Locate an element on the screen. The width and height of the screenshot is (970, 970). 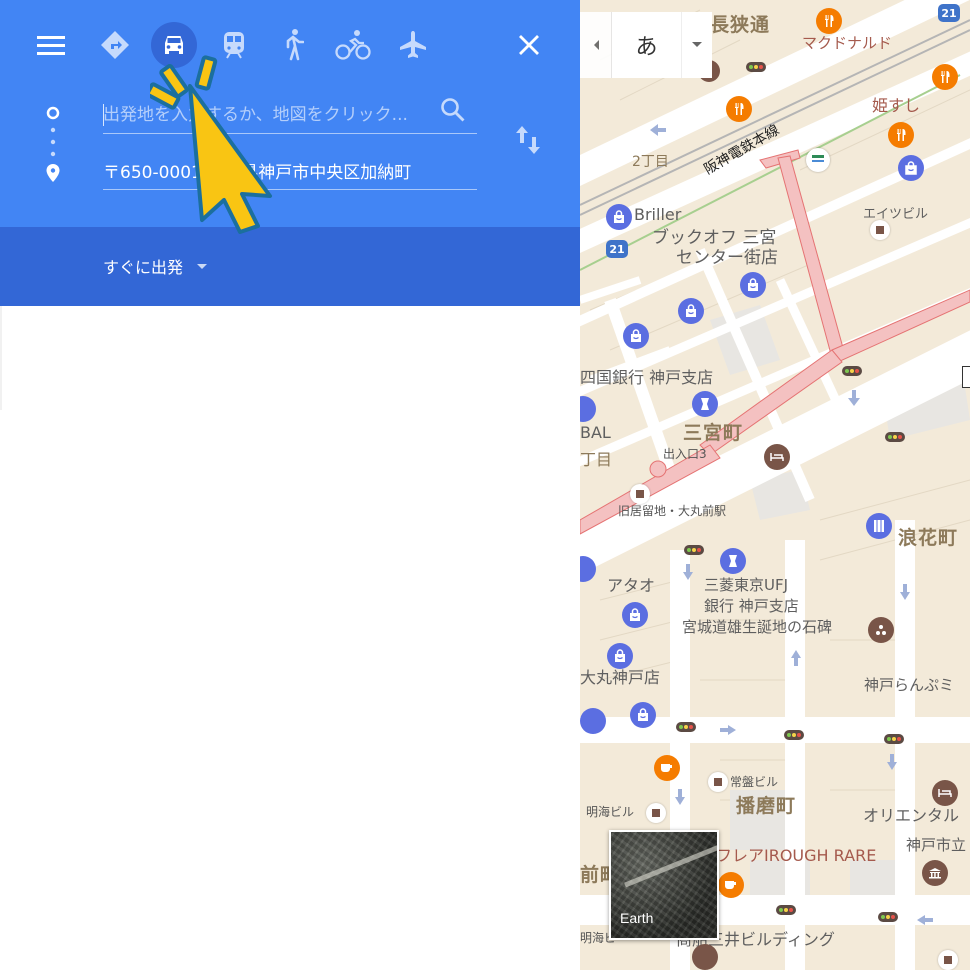
menu-icon is located at coordinates (51, 45).